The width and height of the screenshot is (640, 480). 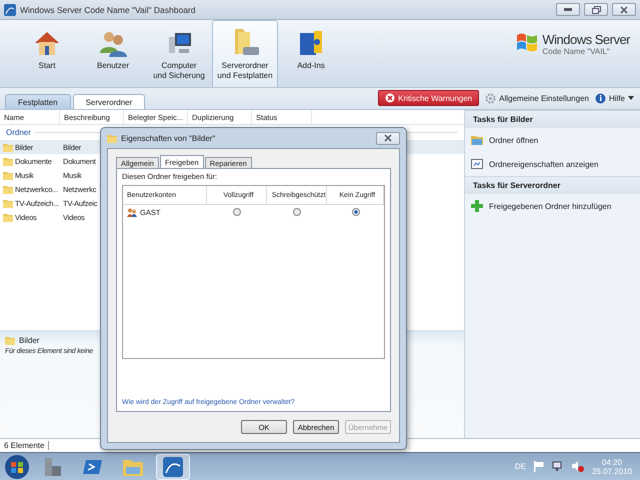 I want to click on task-section-header: Tasks für Serverordner, so click(x=552, y=185).